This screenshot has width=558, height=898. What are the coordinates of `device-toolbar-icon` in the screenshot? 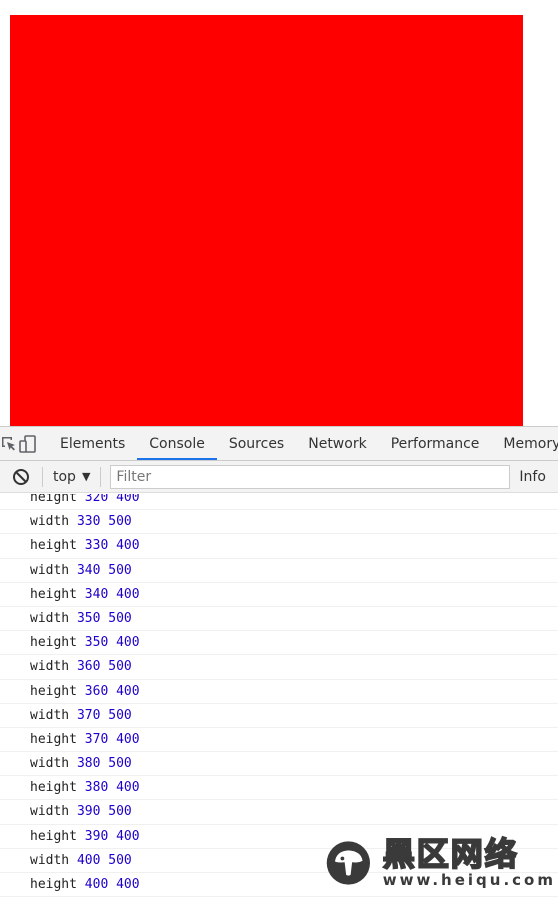 It's located at (28, 443).